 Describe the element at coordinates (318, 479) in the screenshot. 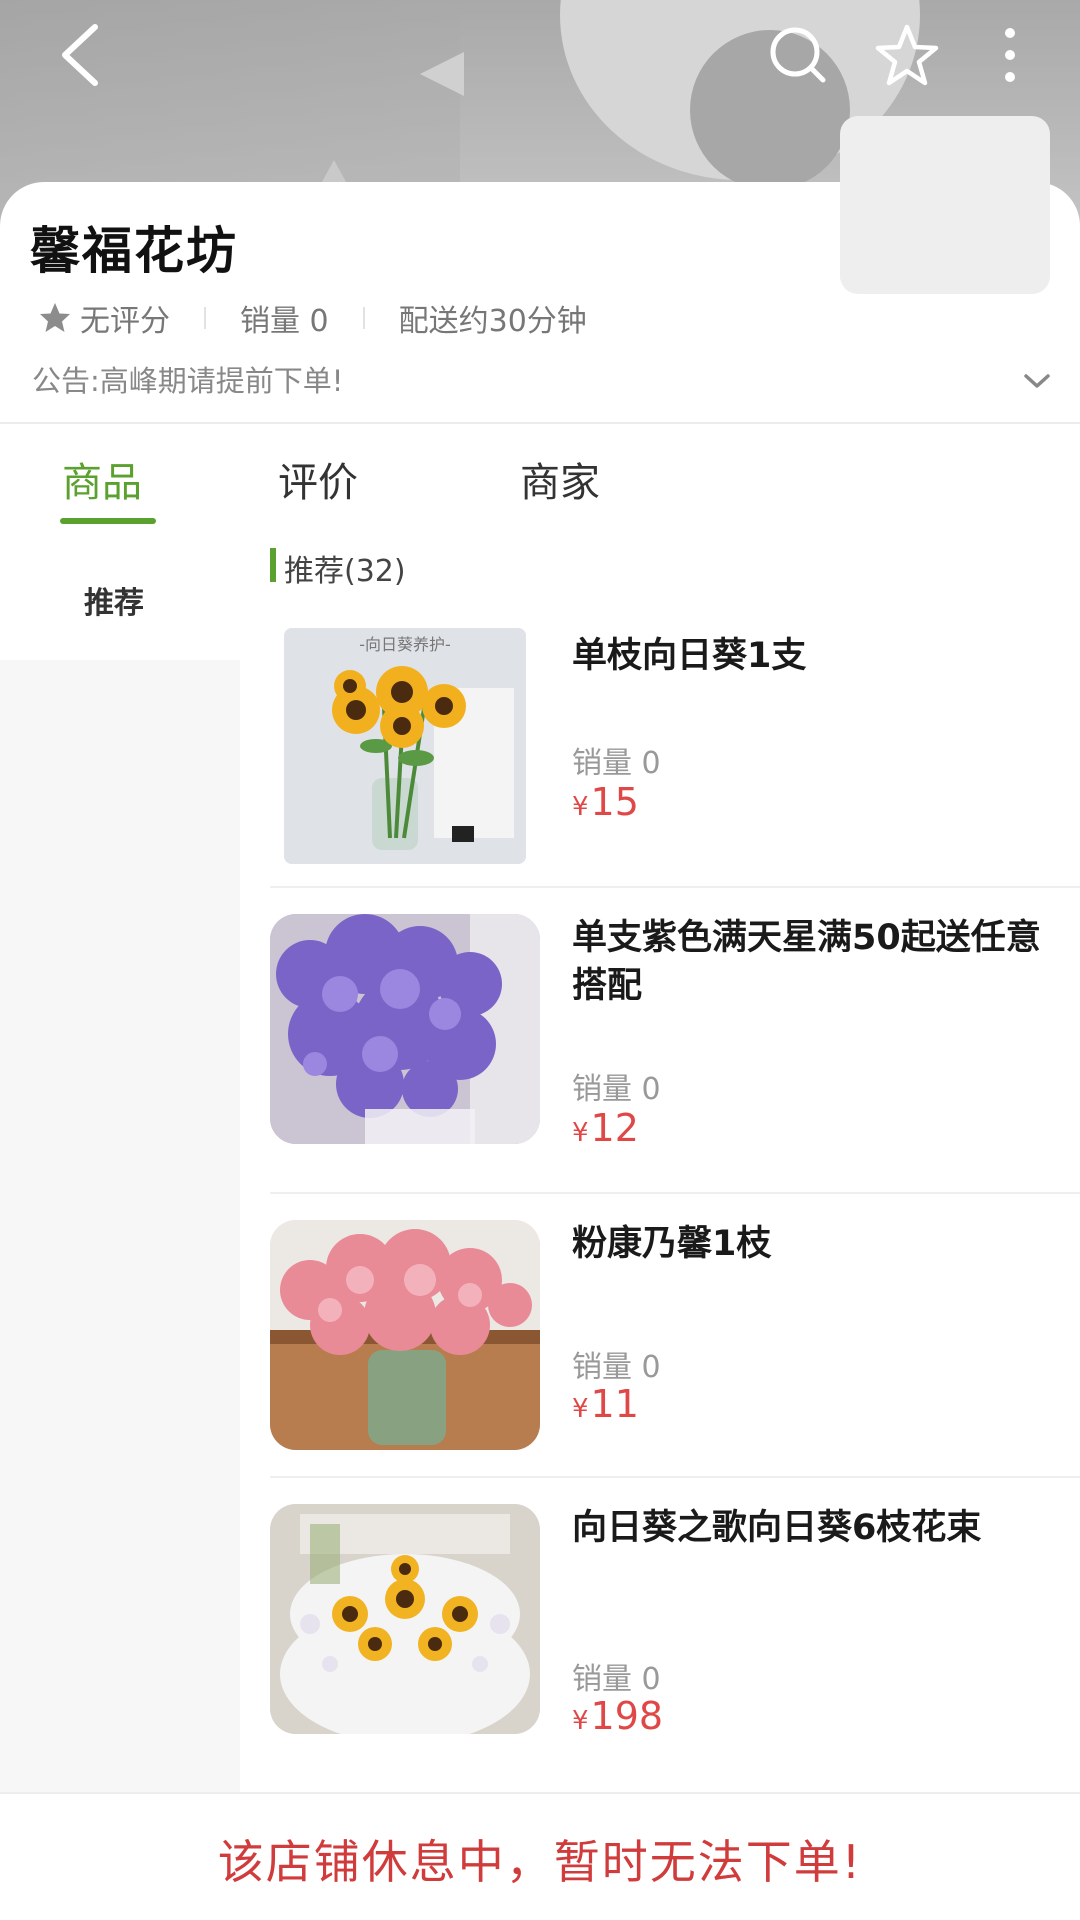

I see `tab-reviews: 评价` at that location.